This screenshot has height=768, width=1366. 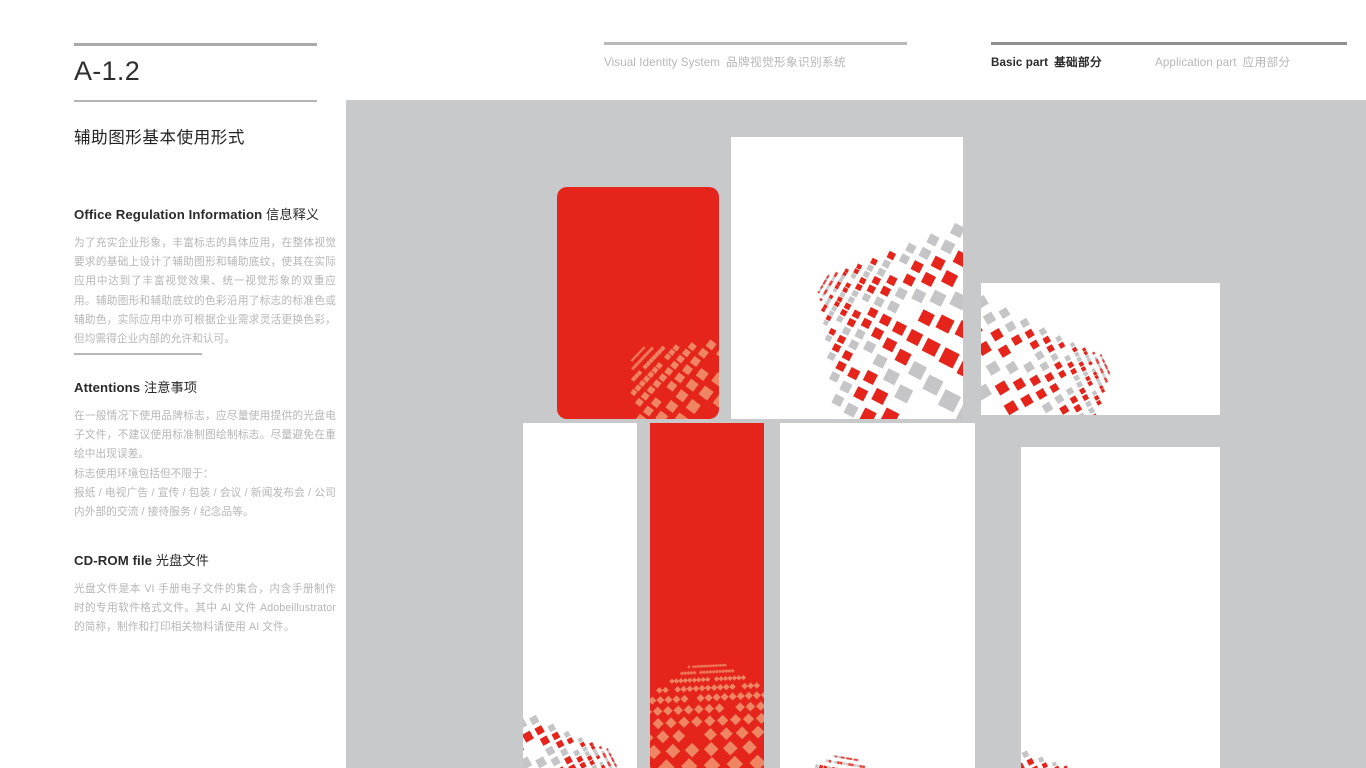 What do you see at coordinates (113, 560) in the screenshot?
I see `heading-en: CD-ROM file` at bounding box center [113, 560].